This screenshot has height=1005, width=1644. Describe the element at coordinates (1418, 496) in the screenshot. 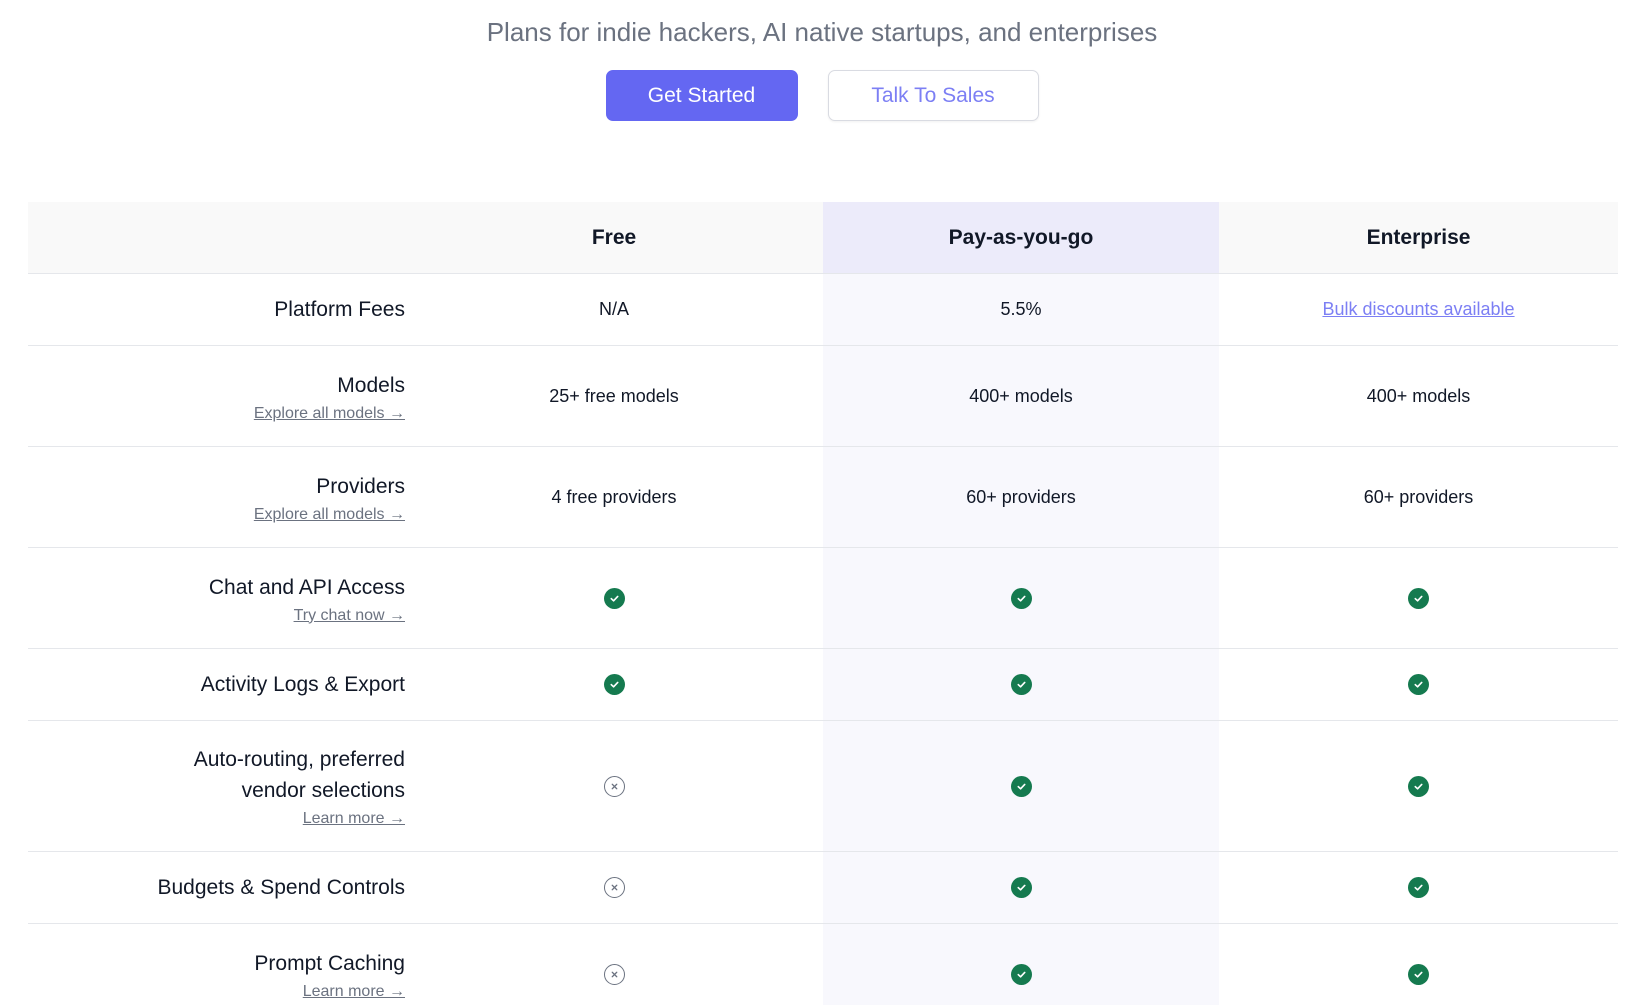

I see `enterprise-value: 60+ providers` at that location.